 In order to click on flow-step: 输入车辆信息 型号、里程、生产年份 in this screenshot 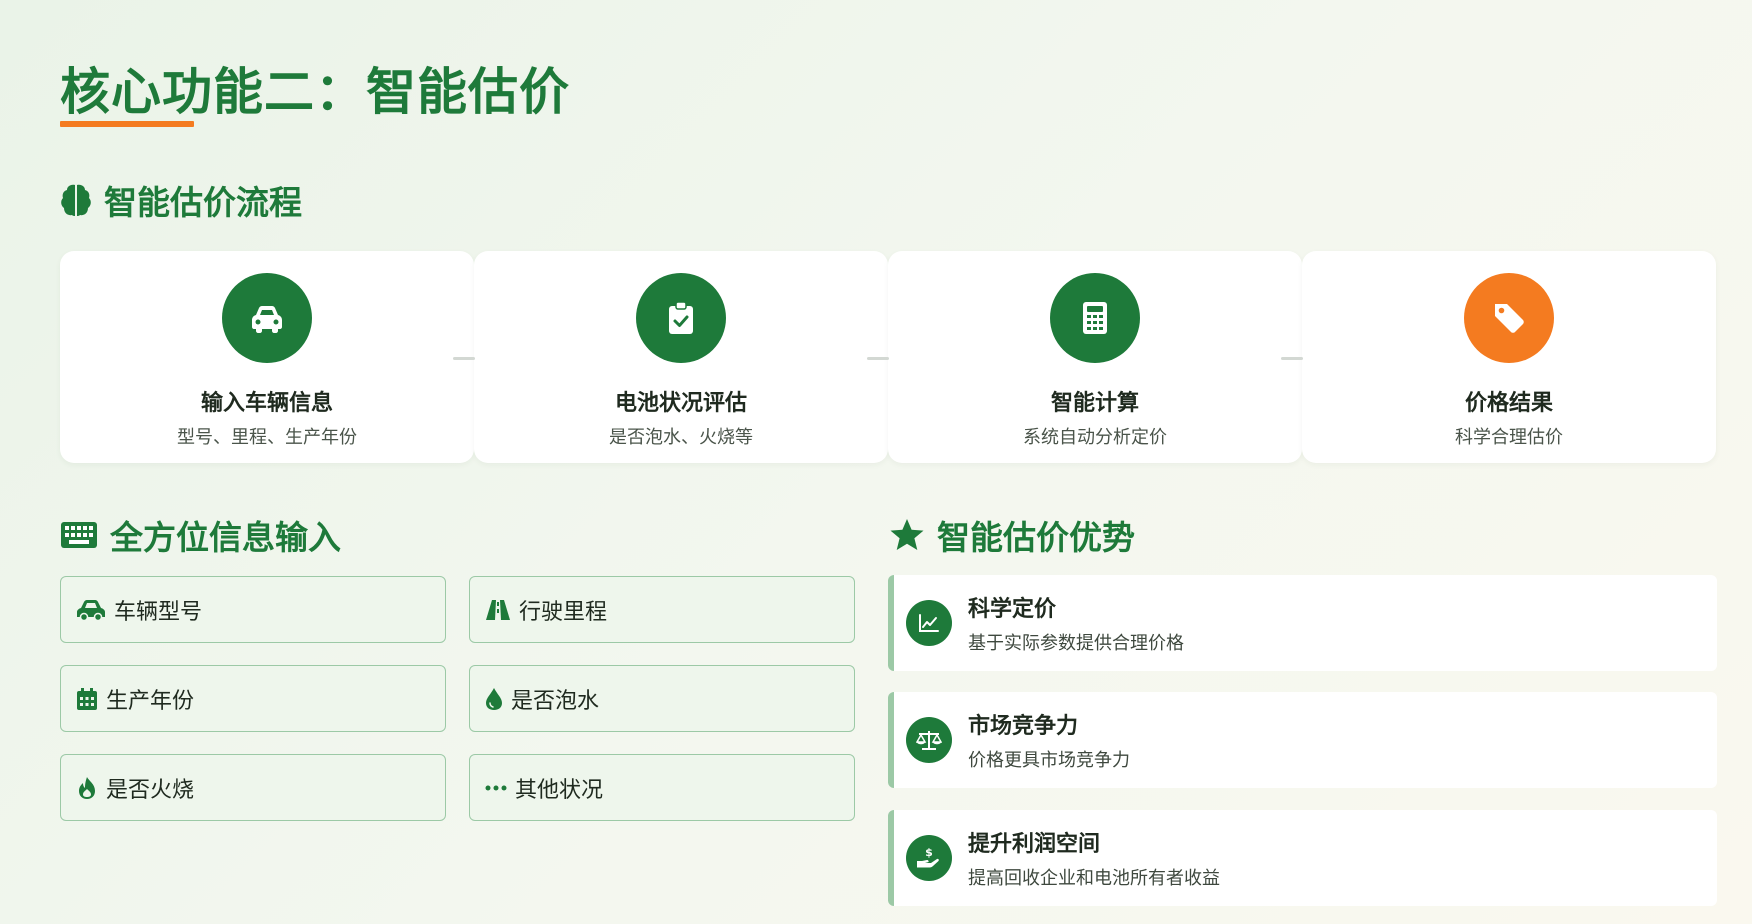, I will do `click(267, 357)`.